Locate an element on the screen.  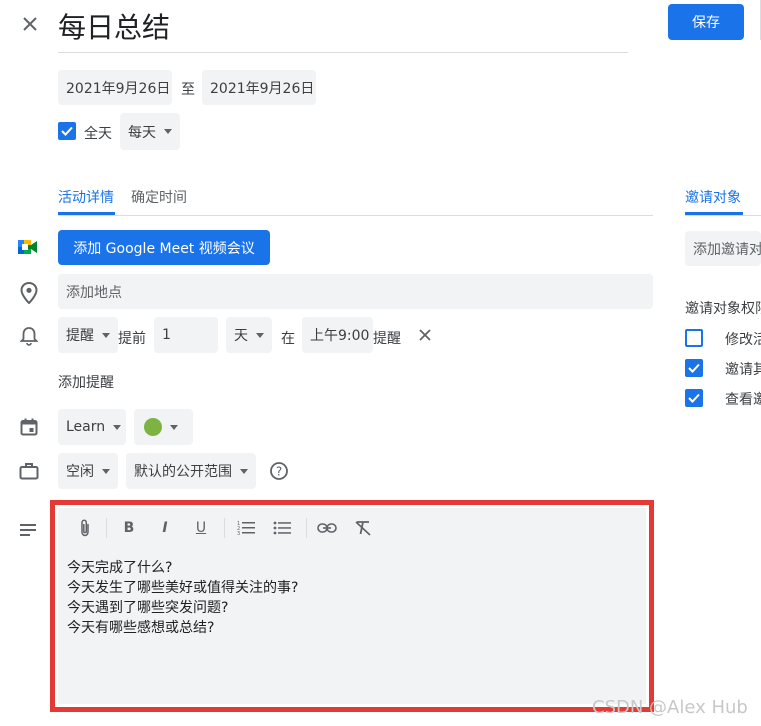
end-date-field: 2021年9月26日 is located at coordinates (259, 87).